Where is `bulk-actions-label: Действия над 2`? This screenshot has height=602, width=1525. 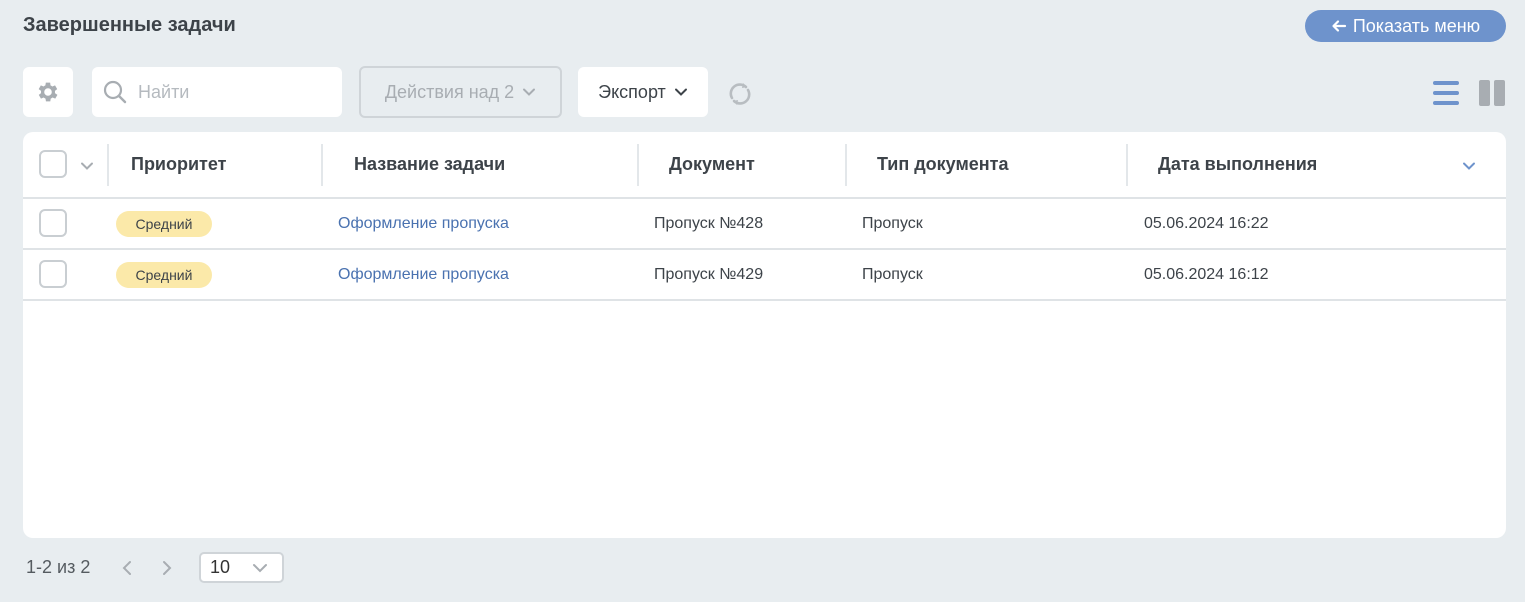 bulk-actions-label: Действия над 2 is located at coordinates (449, 91).